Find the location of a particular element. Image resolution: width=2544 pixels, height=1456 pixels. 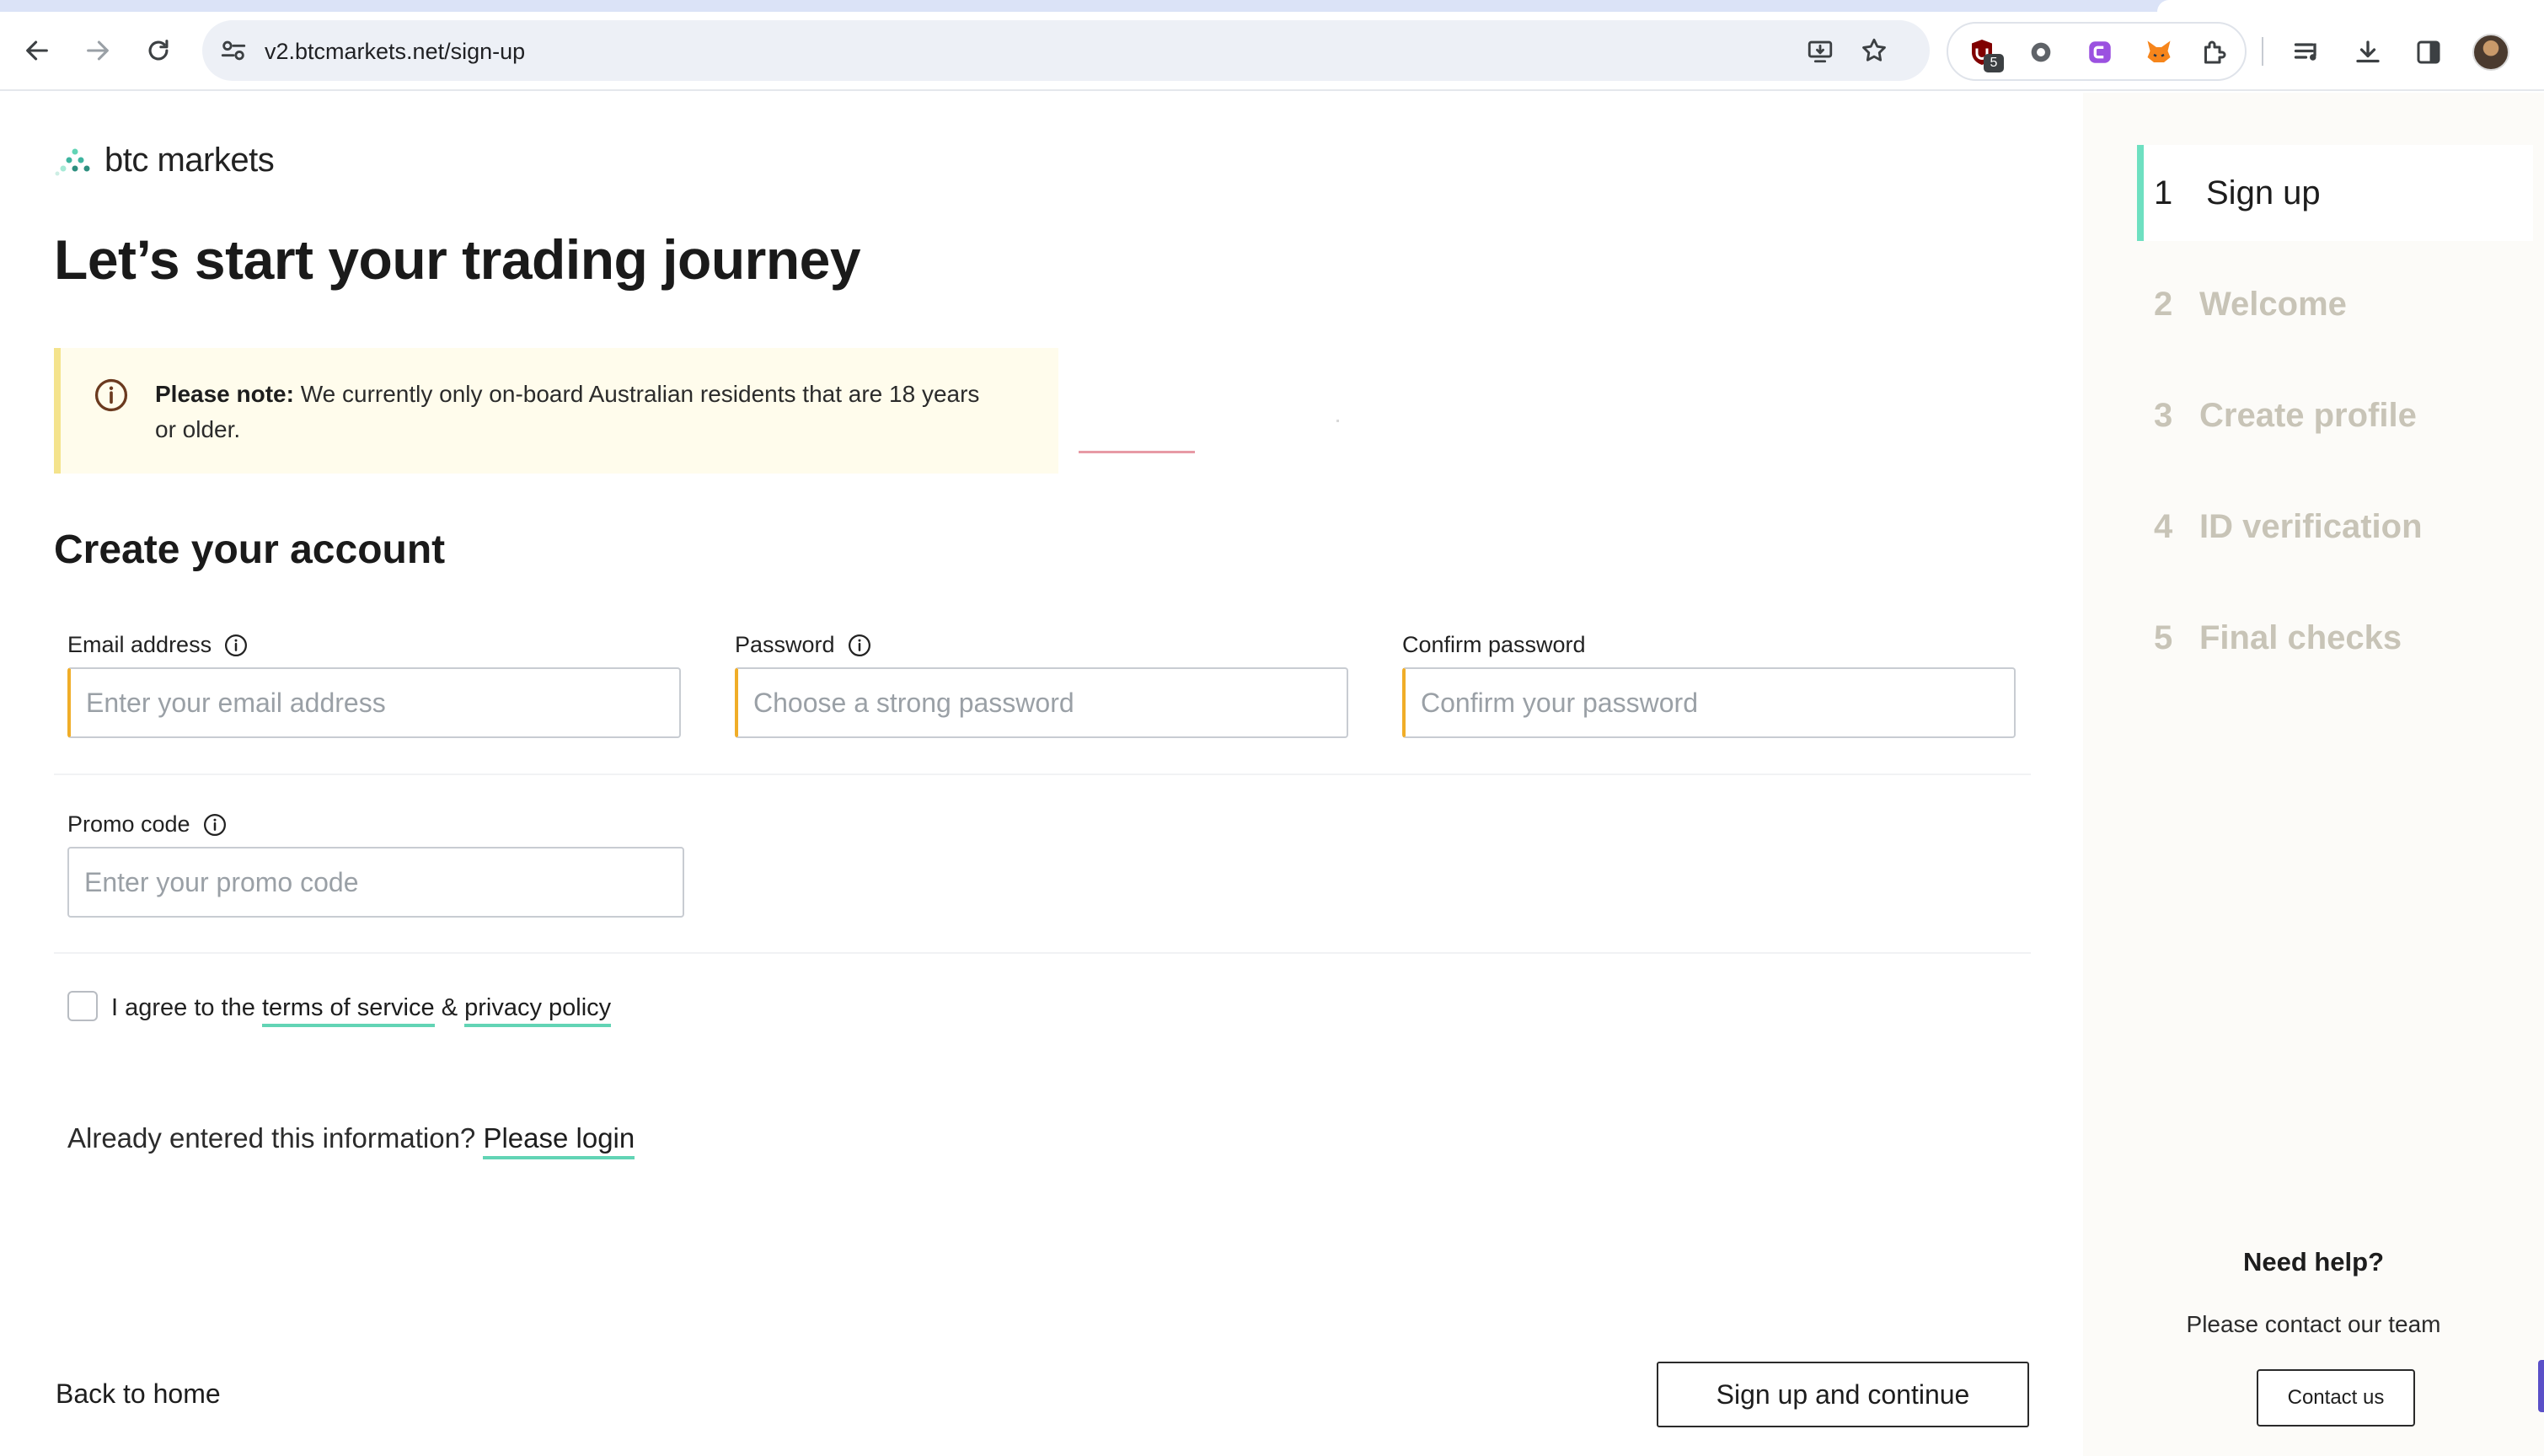

browser-toolbar: v2.btcmarkets.net/sign-up 5 is located at coordinates (1272, 51).